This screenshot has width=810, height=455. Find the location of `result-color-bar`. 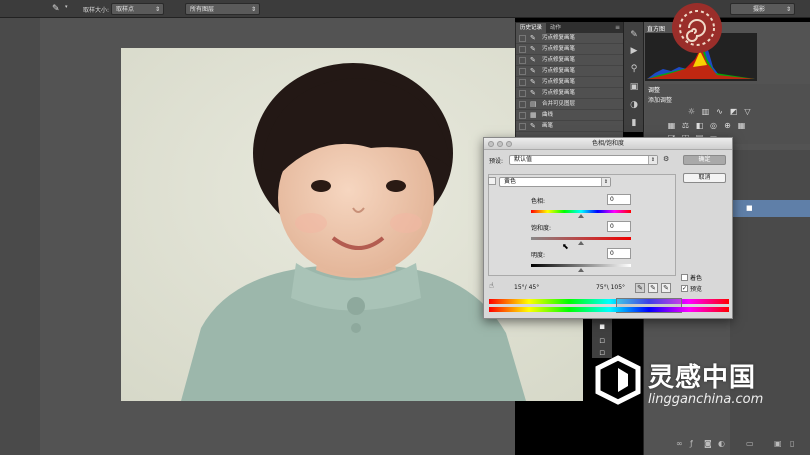

result-color-bar is located at coordinates (609, 309).